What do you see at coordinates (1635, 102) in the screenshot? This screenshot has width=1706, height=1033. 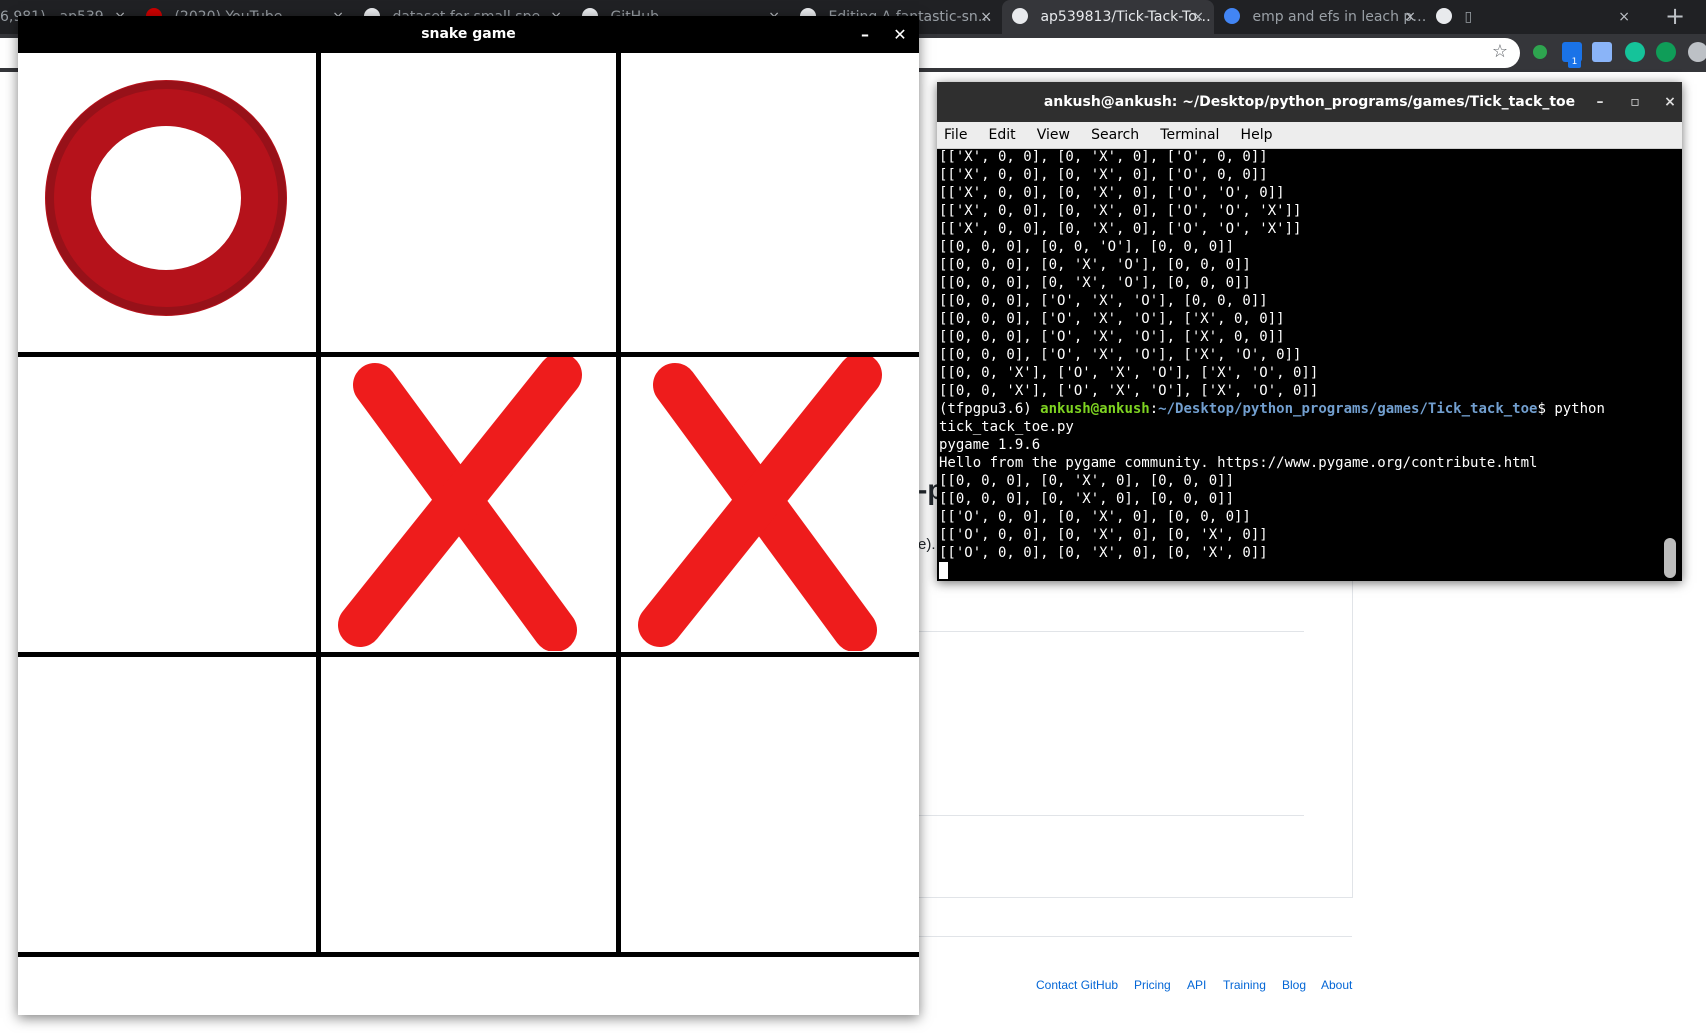 I see `maximize-icon: ▫` at bounding box center [1635, 102].